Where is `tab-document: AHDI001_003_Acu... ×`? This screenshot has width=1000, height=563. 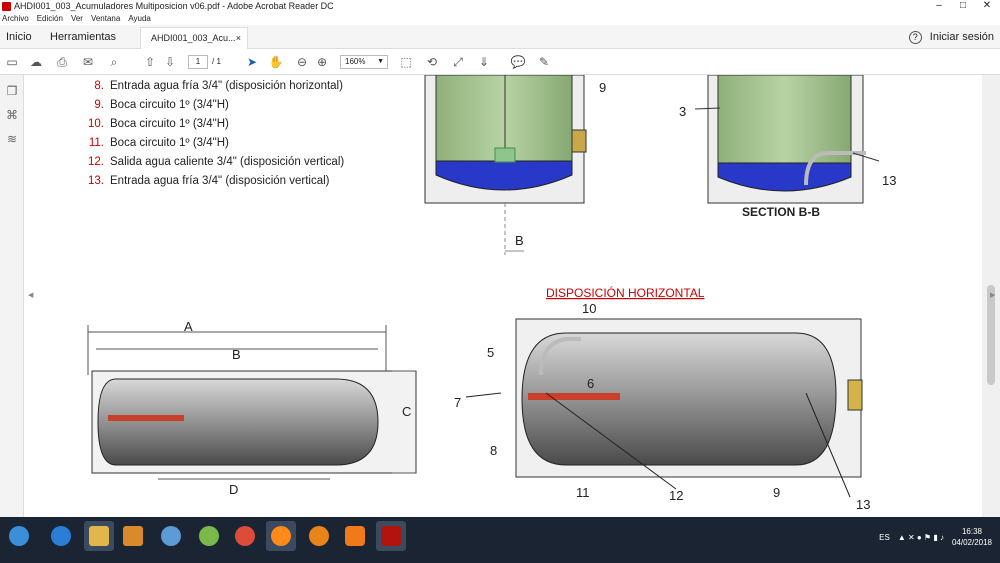 tab-document: AHDI001_003_Acu... × is located at coordinates (194, 38).